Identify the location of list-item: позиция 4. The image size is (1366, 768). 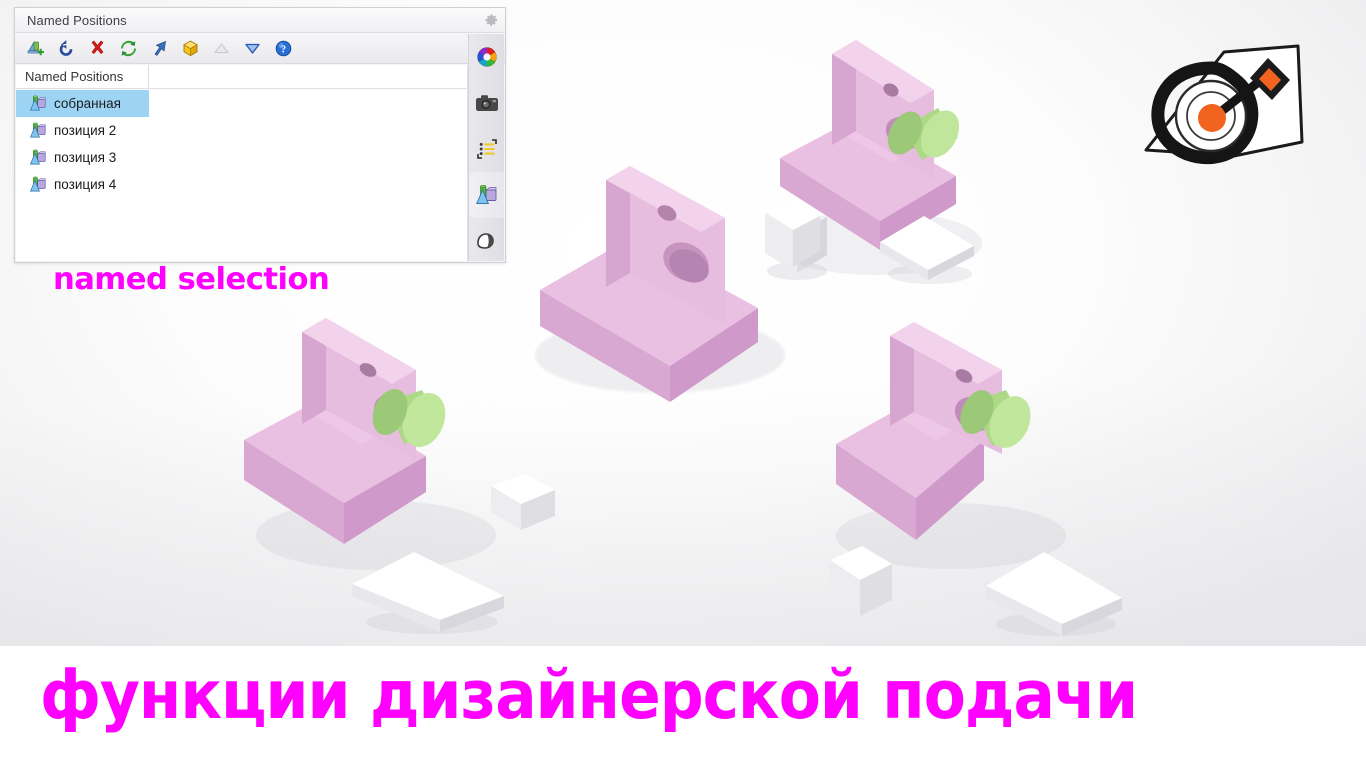
(241, 184).